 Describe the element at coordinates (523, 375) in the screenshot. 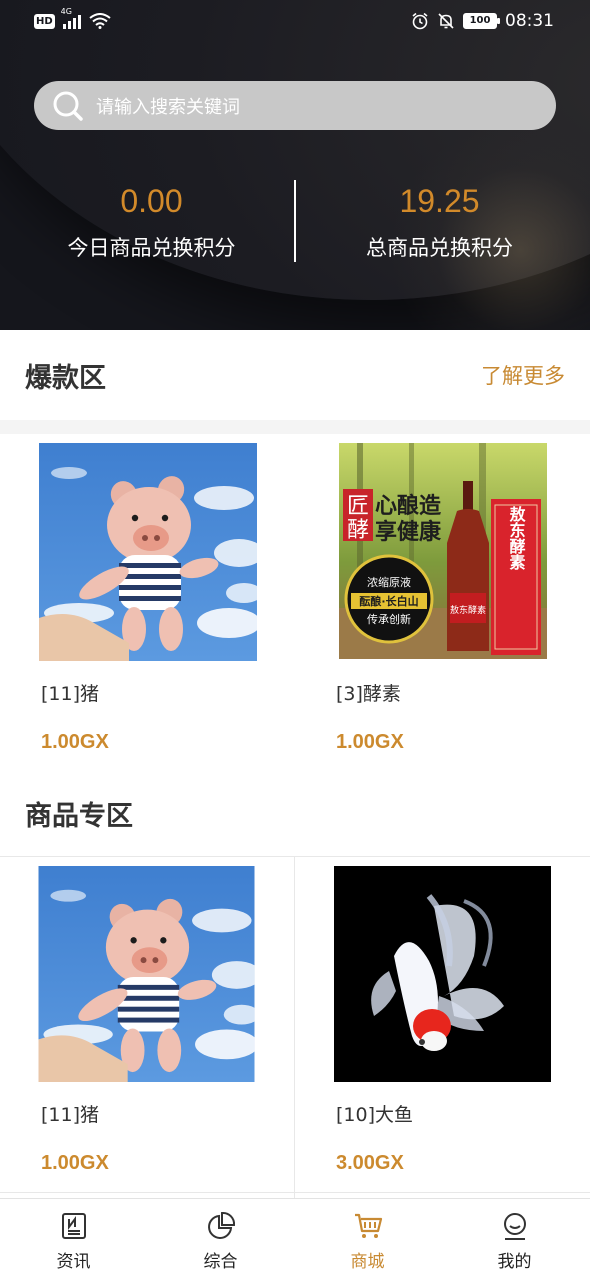

I see `learn-more-link: 了解更多` at that location.